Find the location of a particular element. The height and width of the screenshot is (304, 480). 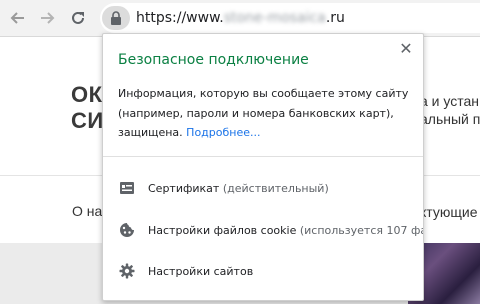

forward-arrow-icon is located at coordinates (48, 18).